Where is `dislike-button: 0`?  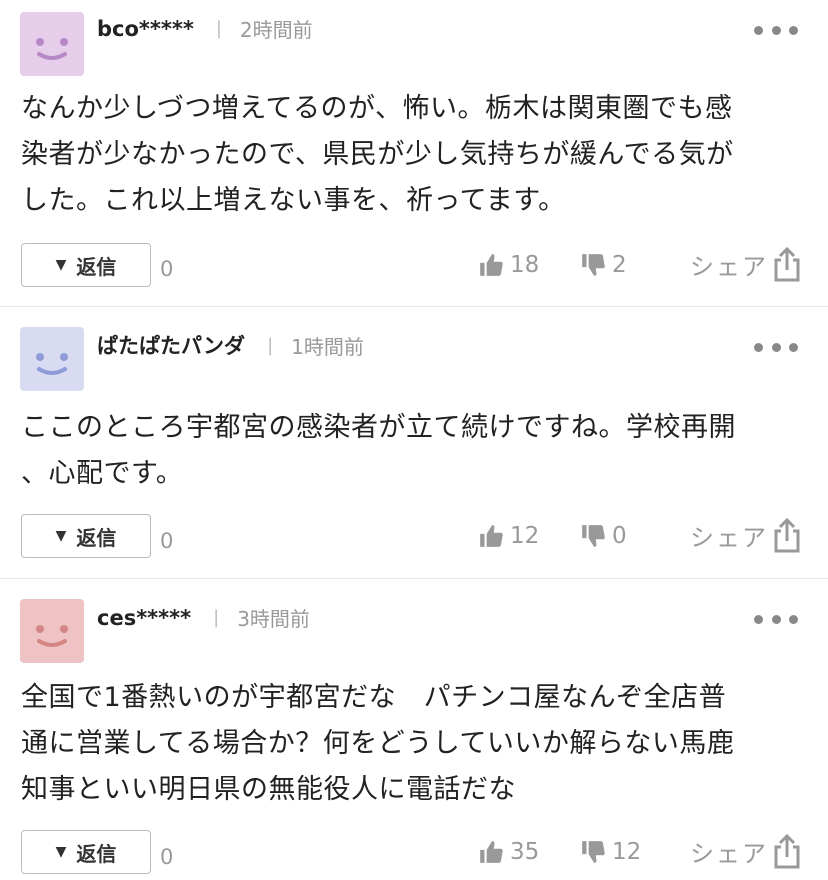 dislike-button: 0 is located at coordinates (603, 536).